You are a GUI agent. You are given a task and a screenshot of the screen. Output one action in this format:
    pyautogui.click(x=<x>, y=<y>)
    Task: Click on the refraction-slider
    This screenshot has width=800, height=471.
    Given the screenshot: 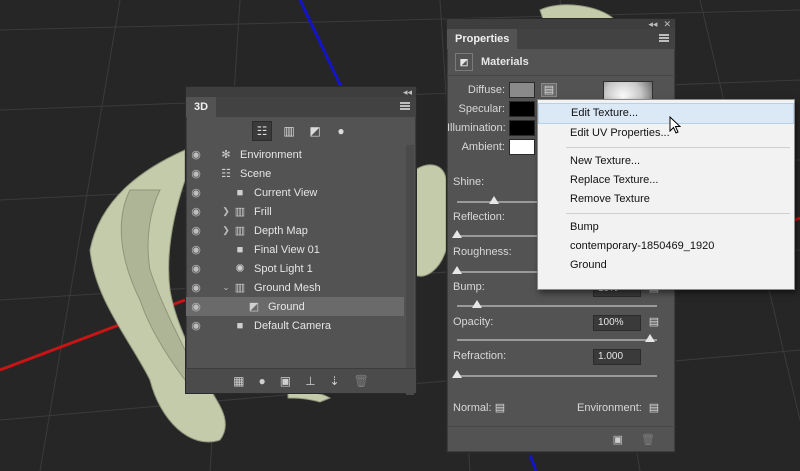 What is the action you would take?
    pyautogui.click(x=557, y=376)
    